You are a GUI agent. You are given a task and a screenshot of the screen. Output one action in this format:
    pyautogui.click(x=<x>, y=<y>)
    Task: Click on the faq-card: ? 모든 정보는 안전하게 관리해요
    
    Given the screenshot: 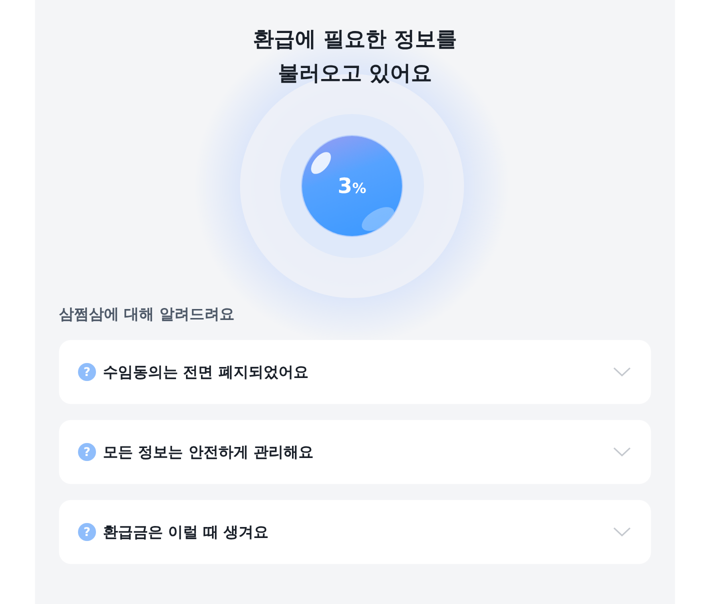 What is the action you would take?
    pyautogui.click(x=355, y=452)
    